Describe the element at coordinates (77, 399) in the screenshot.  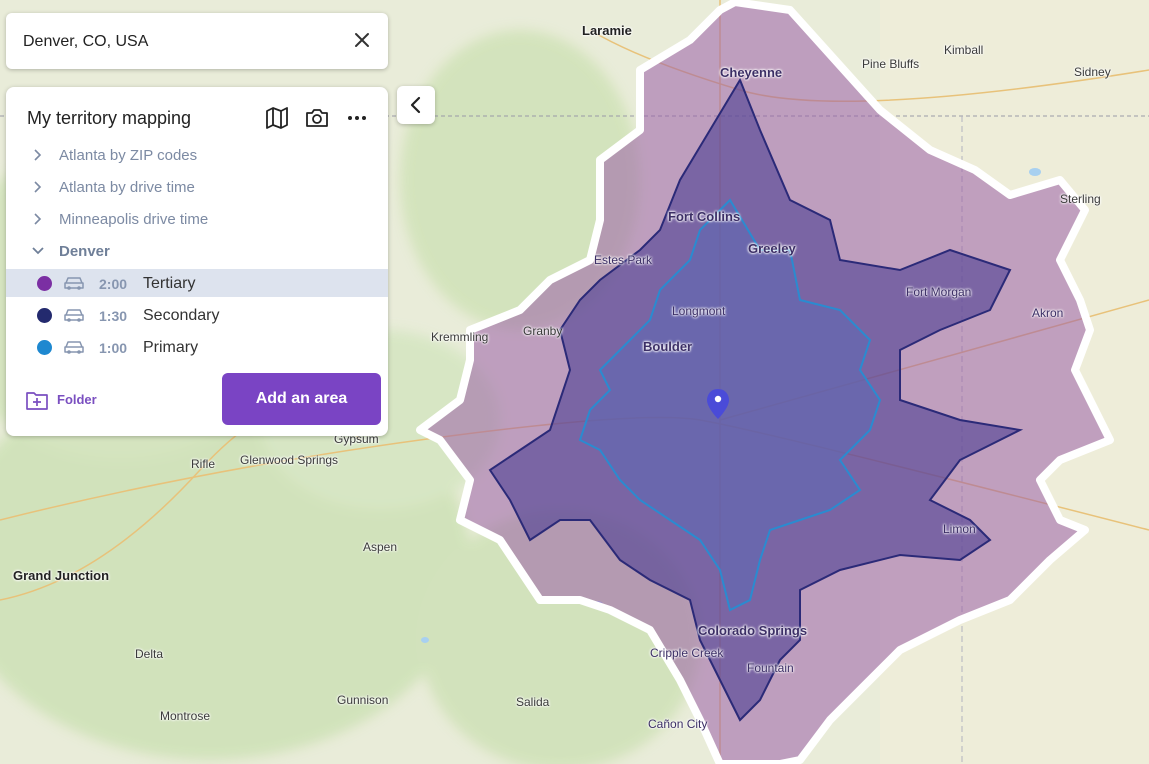
I see `folder-button-label: Folder` at that location.